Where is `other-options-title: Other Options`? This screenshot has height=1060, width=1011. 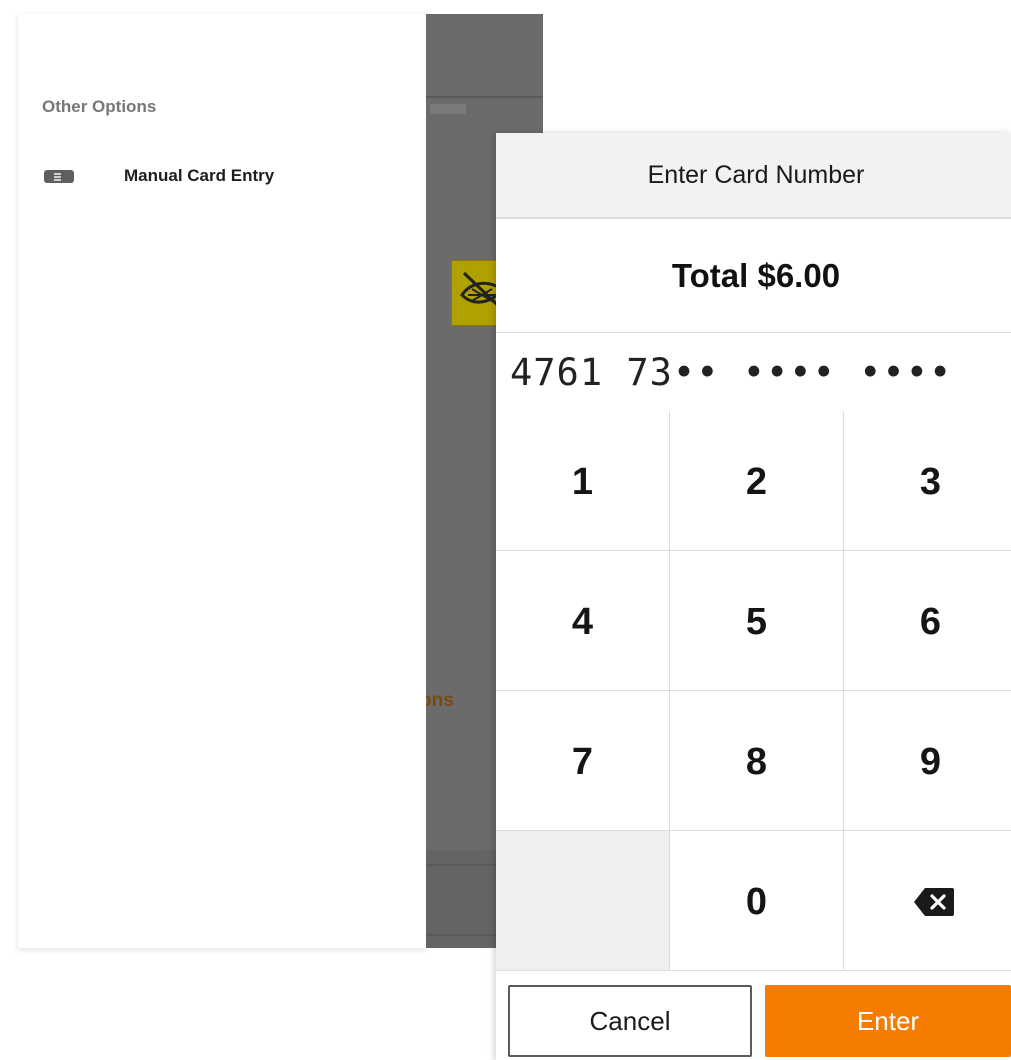 other-options-title: Other Options is located at coordinates (99, 106).